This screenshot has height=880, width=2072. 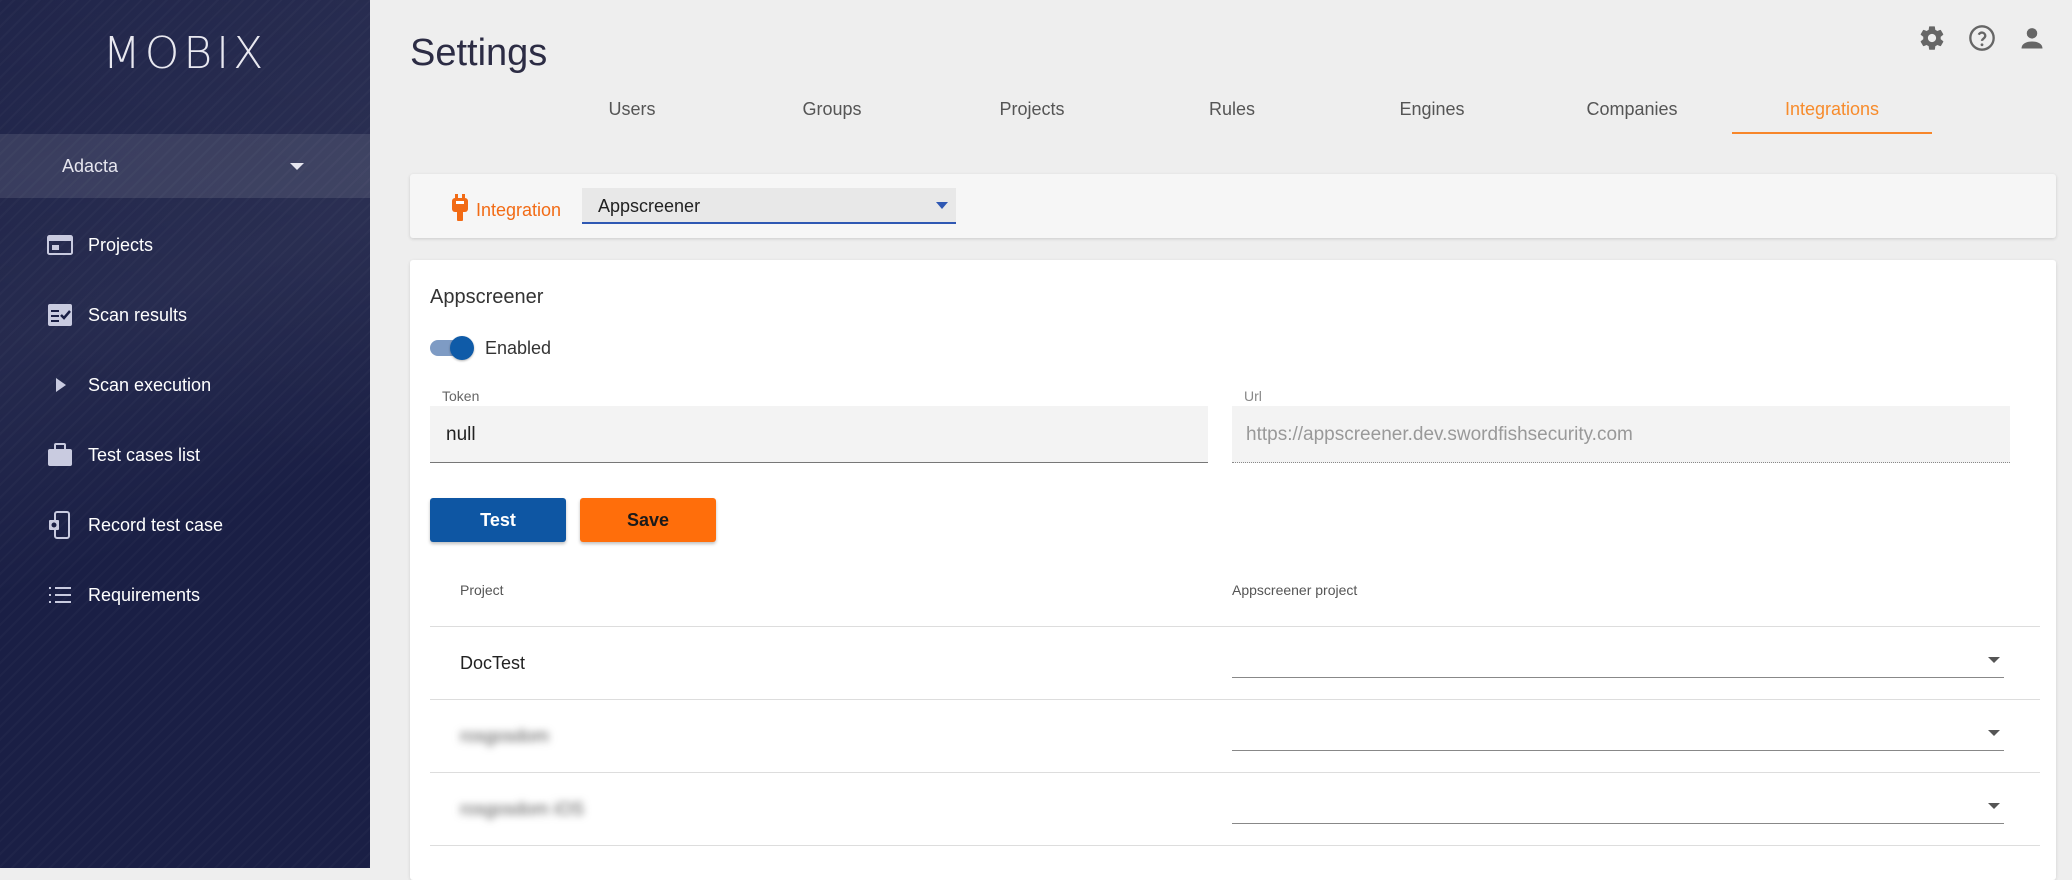 What do you see at coordinates (1932, 38) in the screenshot?
I see `gear-icon` at bounding box center [1932, 38].